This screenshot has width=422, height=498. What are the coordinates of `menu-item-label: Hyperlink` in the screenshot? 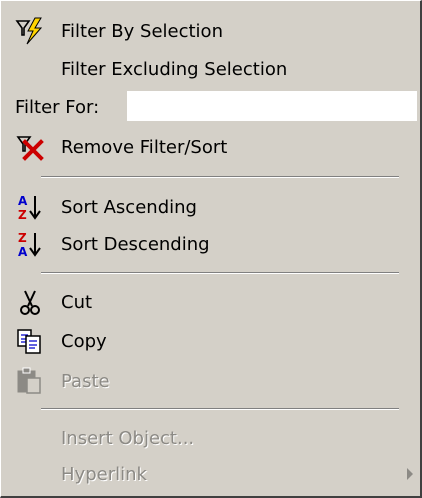 It's located at (104, 474).